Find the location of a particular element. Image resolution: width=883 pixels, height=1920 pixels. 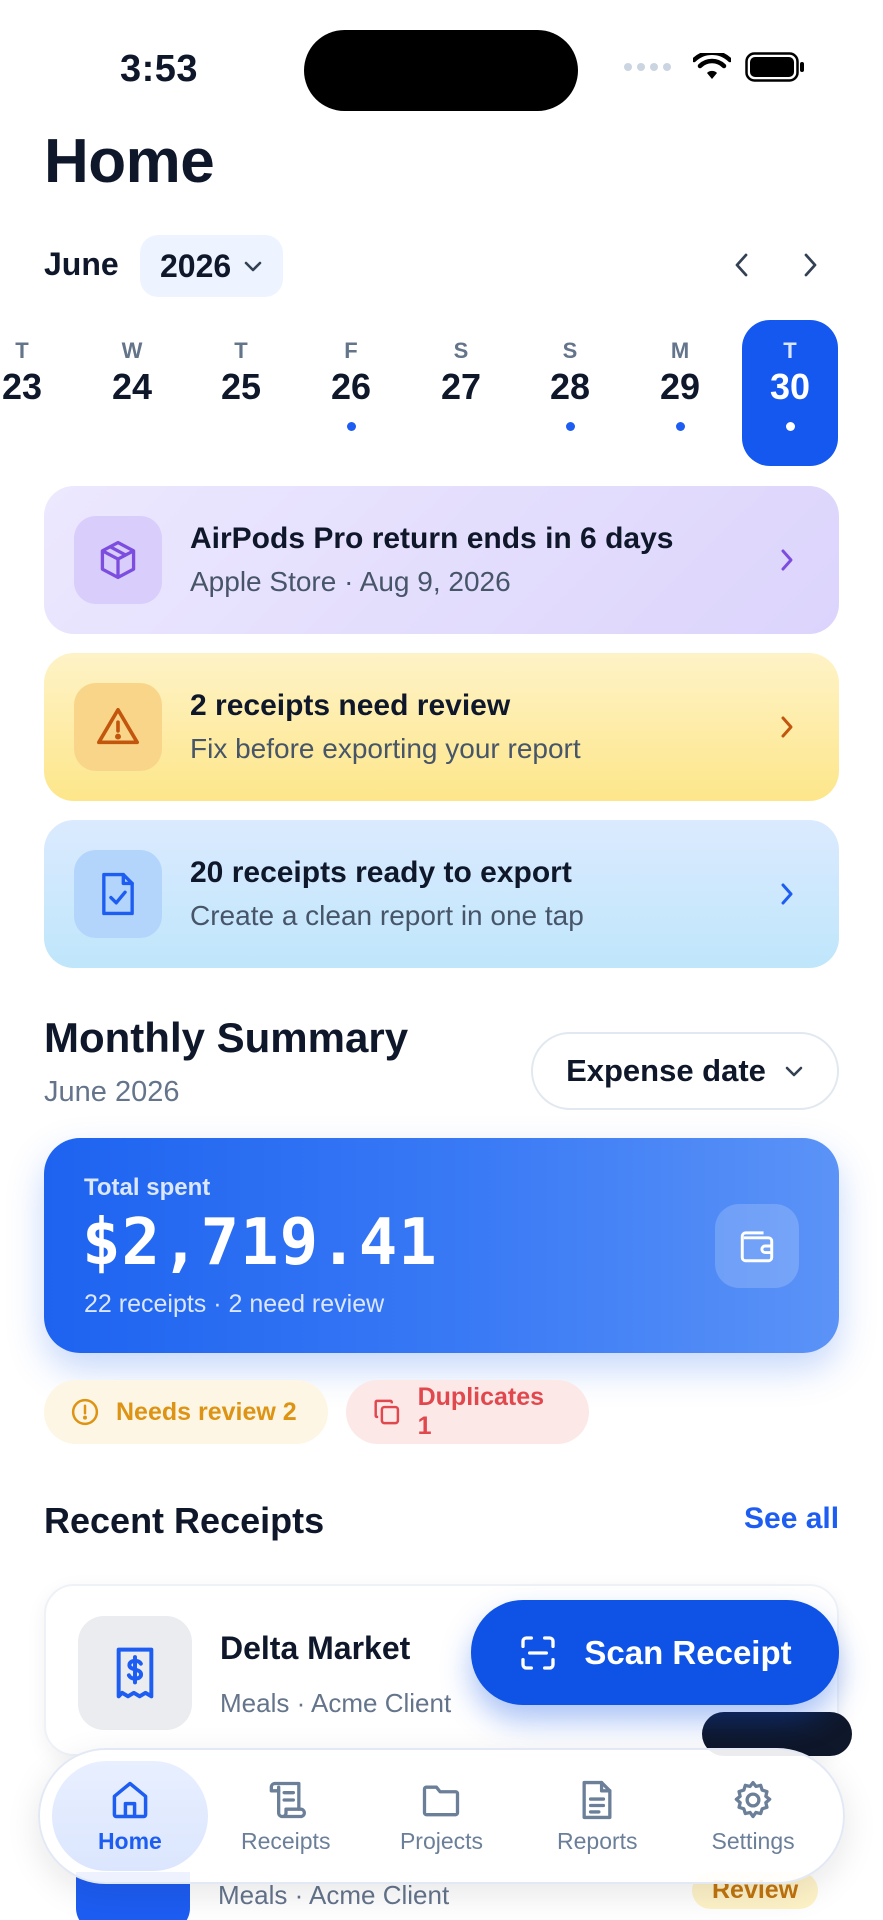

chip-label: Needs review 2 is located at coordinates (206, 1411).